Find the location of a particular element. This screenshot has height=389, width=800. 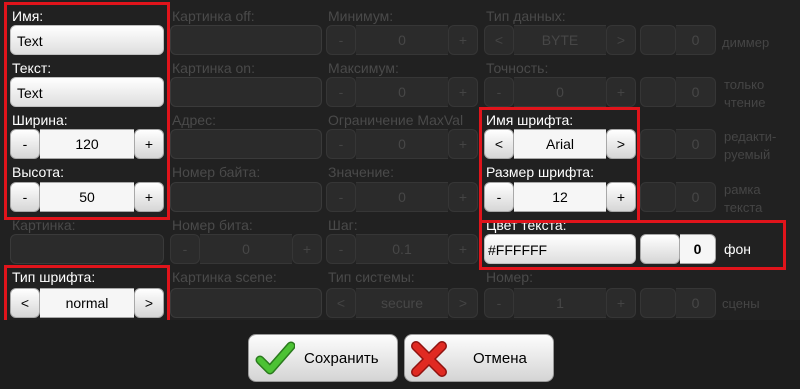

value-plus-button: + is located at coordinates (463, 197).